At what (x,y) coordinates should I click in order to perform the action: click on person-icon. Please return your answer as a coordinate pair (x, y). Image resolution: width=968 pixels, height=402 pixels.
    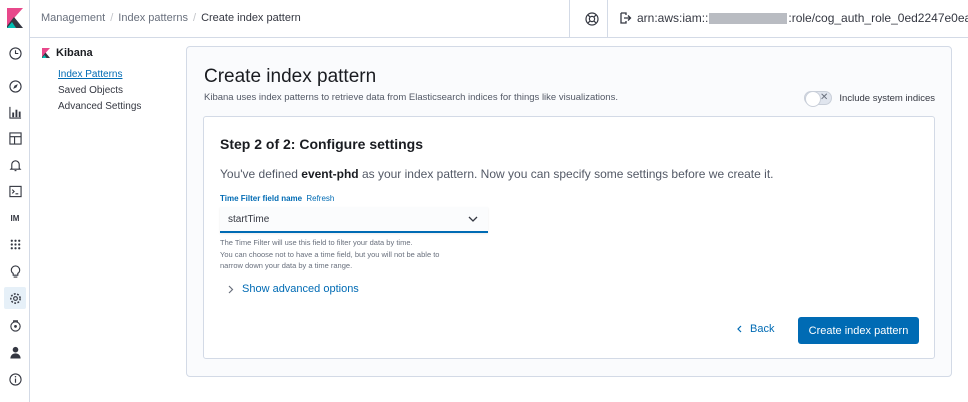
    Looking at the image, I should click on (15, 352).